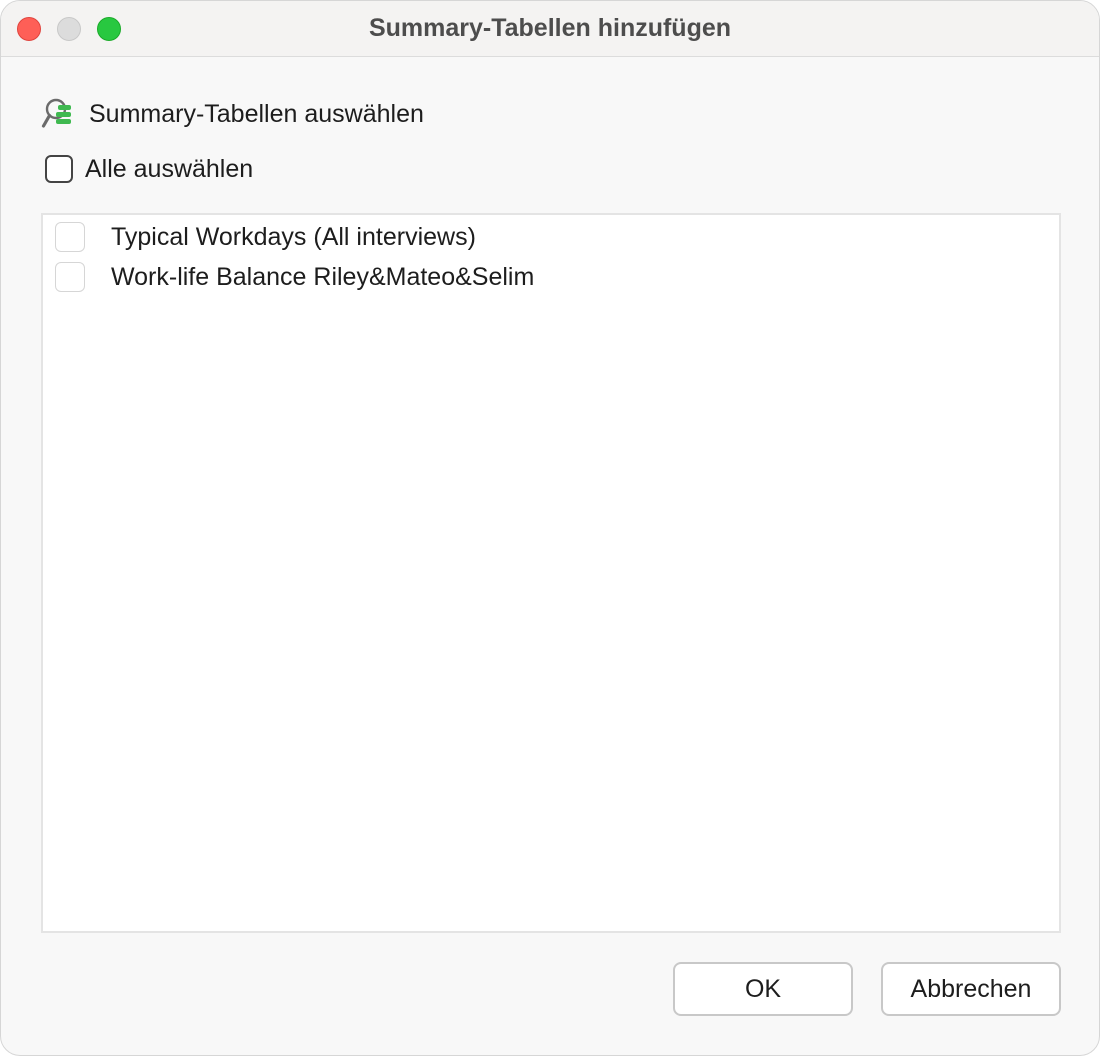 This screenshot has width=1100, height=1056. I want to click on title-bar: Summary-Tabellen hinzufügen, so click(550, 29).